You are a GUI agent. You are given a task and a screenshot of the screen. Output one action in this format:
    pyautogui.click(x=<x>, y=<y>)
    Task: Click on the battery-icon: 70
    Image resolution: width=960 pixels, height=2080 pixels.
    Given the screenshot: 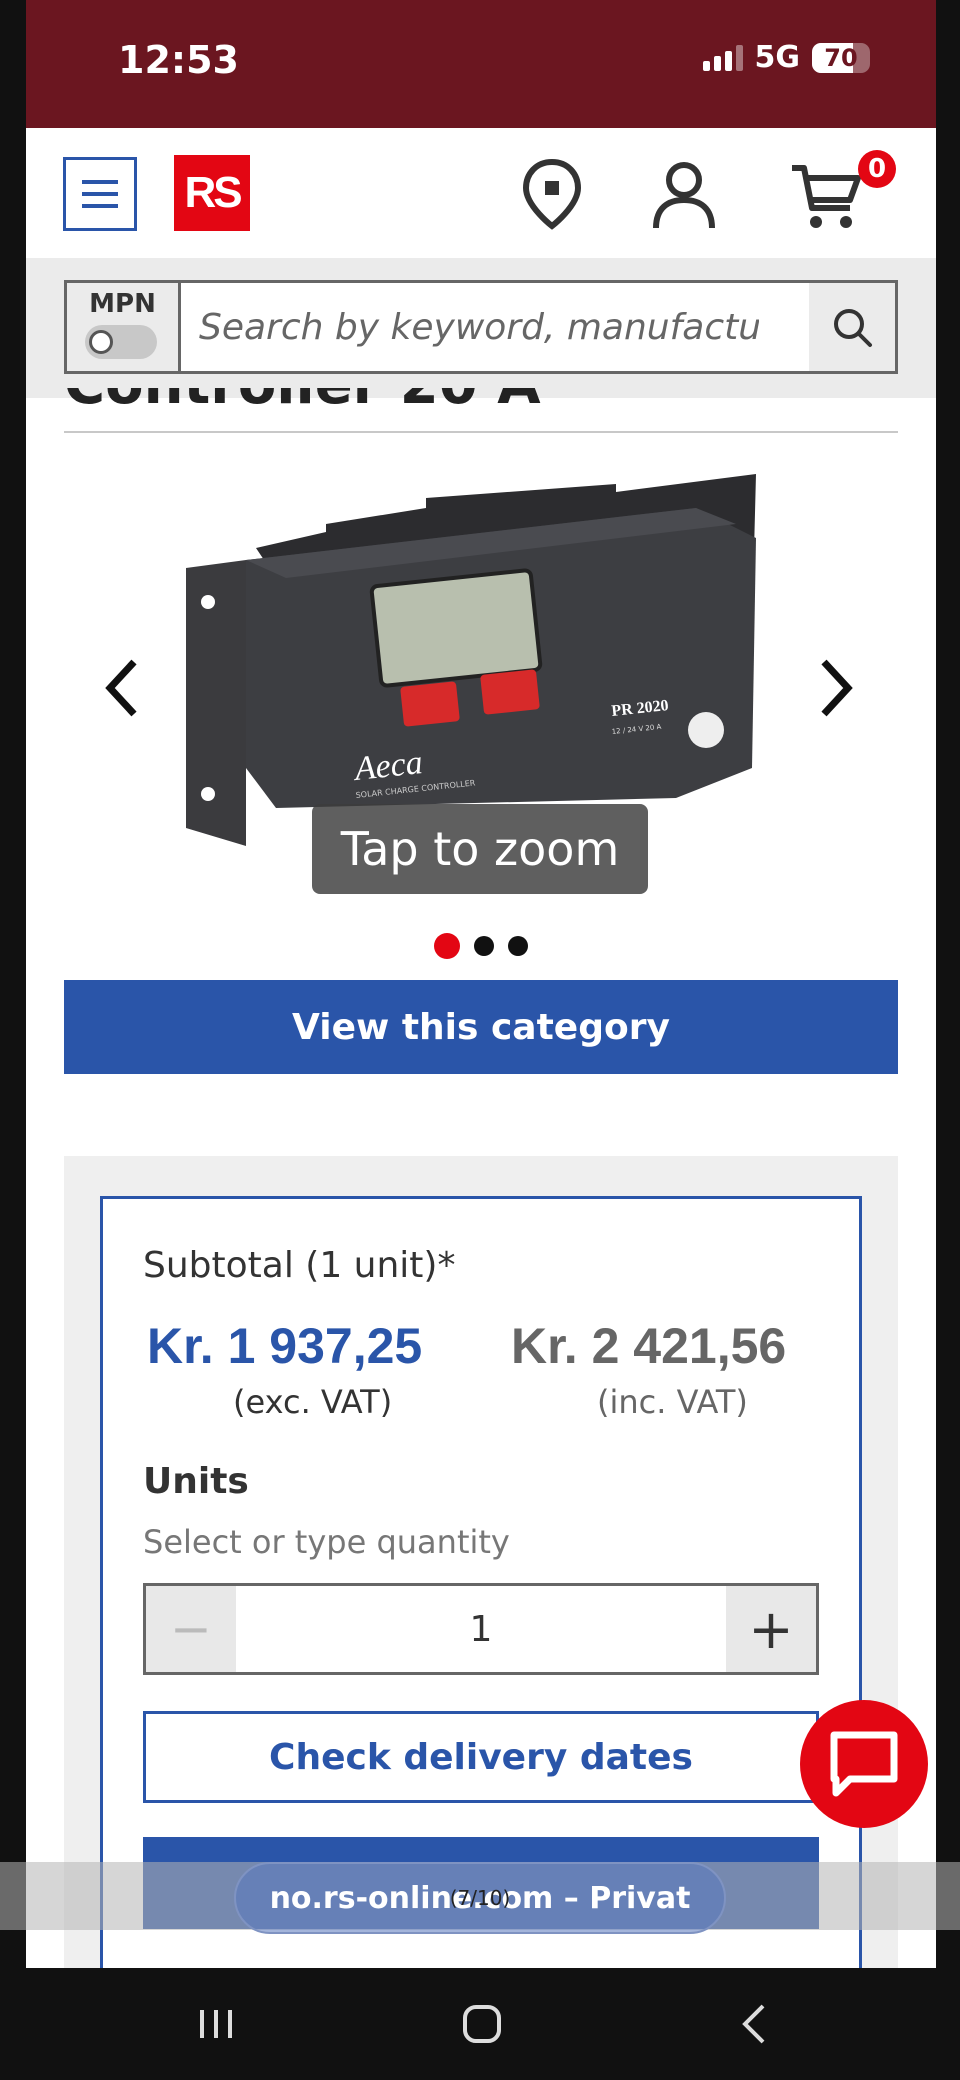 What is the action you would take?
    pyautogui.click(x=841, y=57)
    